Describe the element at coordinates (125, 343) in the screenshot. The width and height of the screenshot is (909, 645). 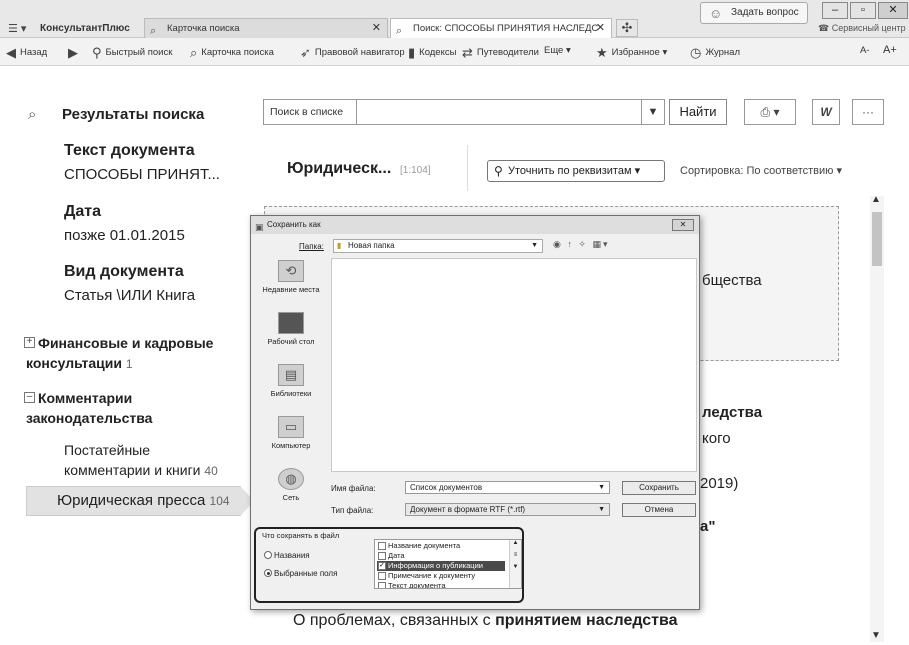
I see `tree-item-financial: Финансовые и кадровые` at that location.